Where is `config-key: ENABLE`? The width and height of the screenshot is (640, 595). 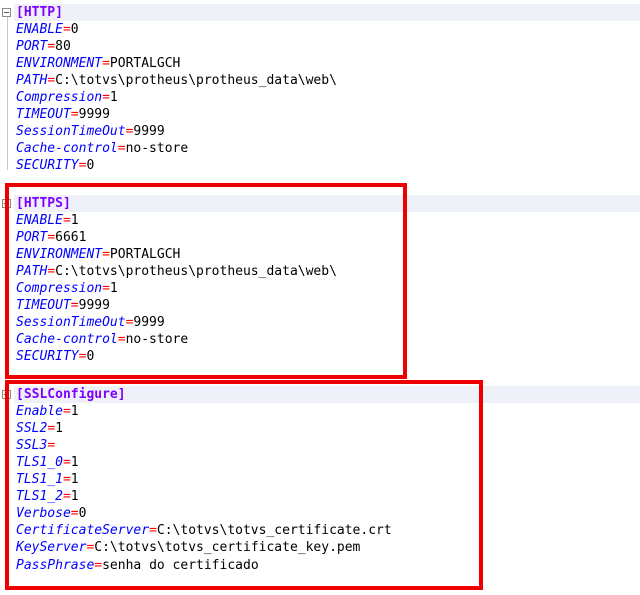 config-key: ENABLE is located at coordinates (39, 30).